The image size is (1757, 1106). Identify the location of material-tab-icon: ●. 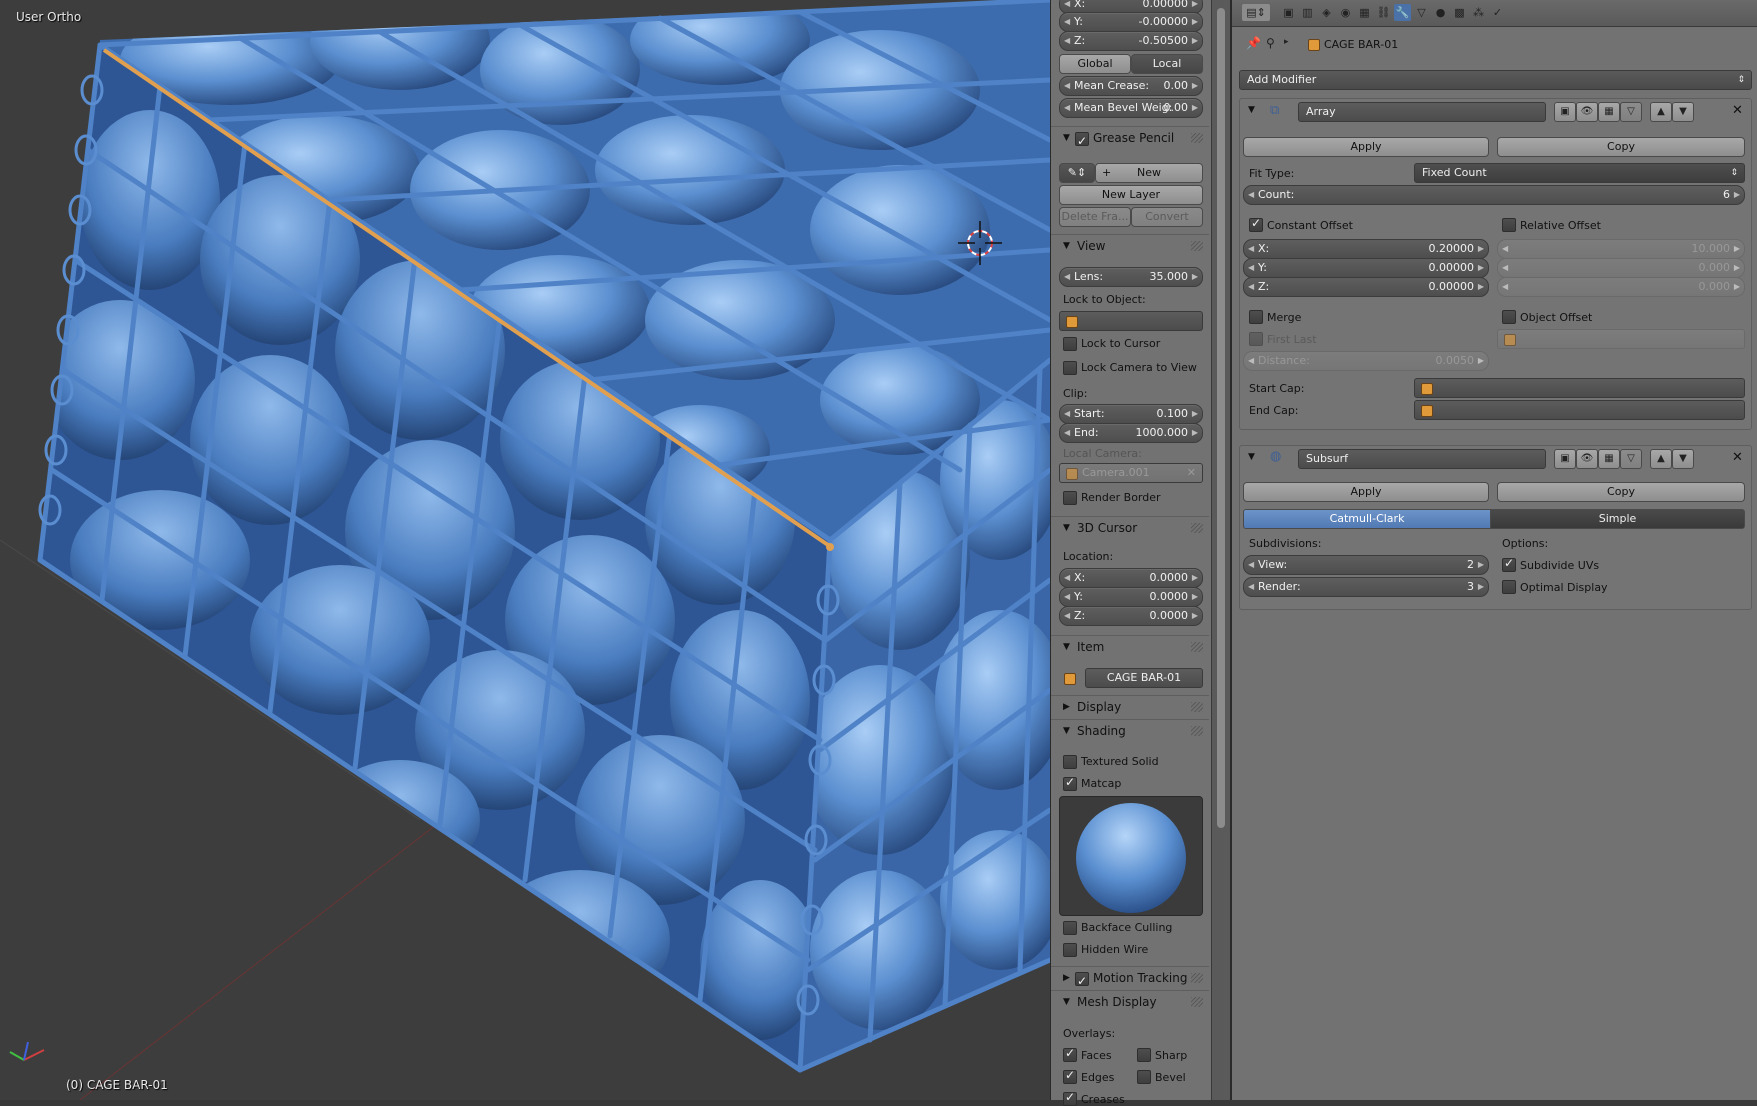
(1440, 12).